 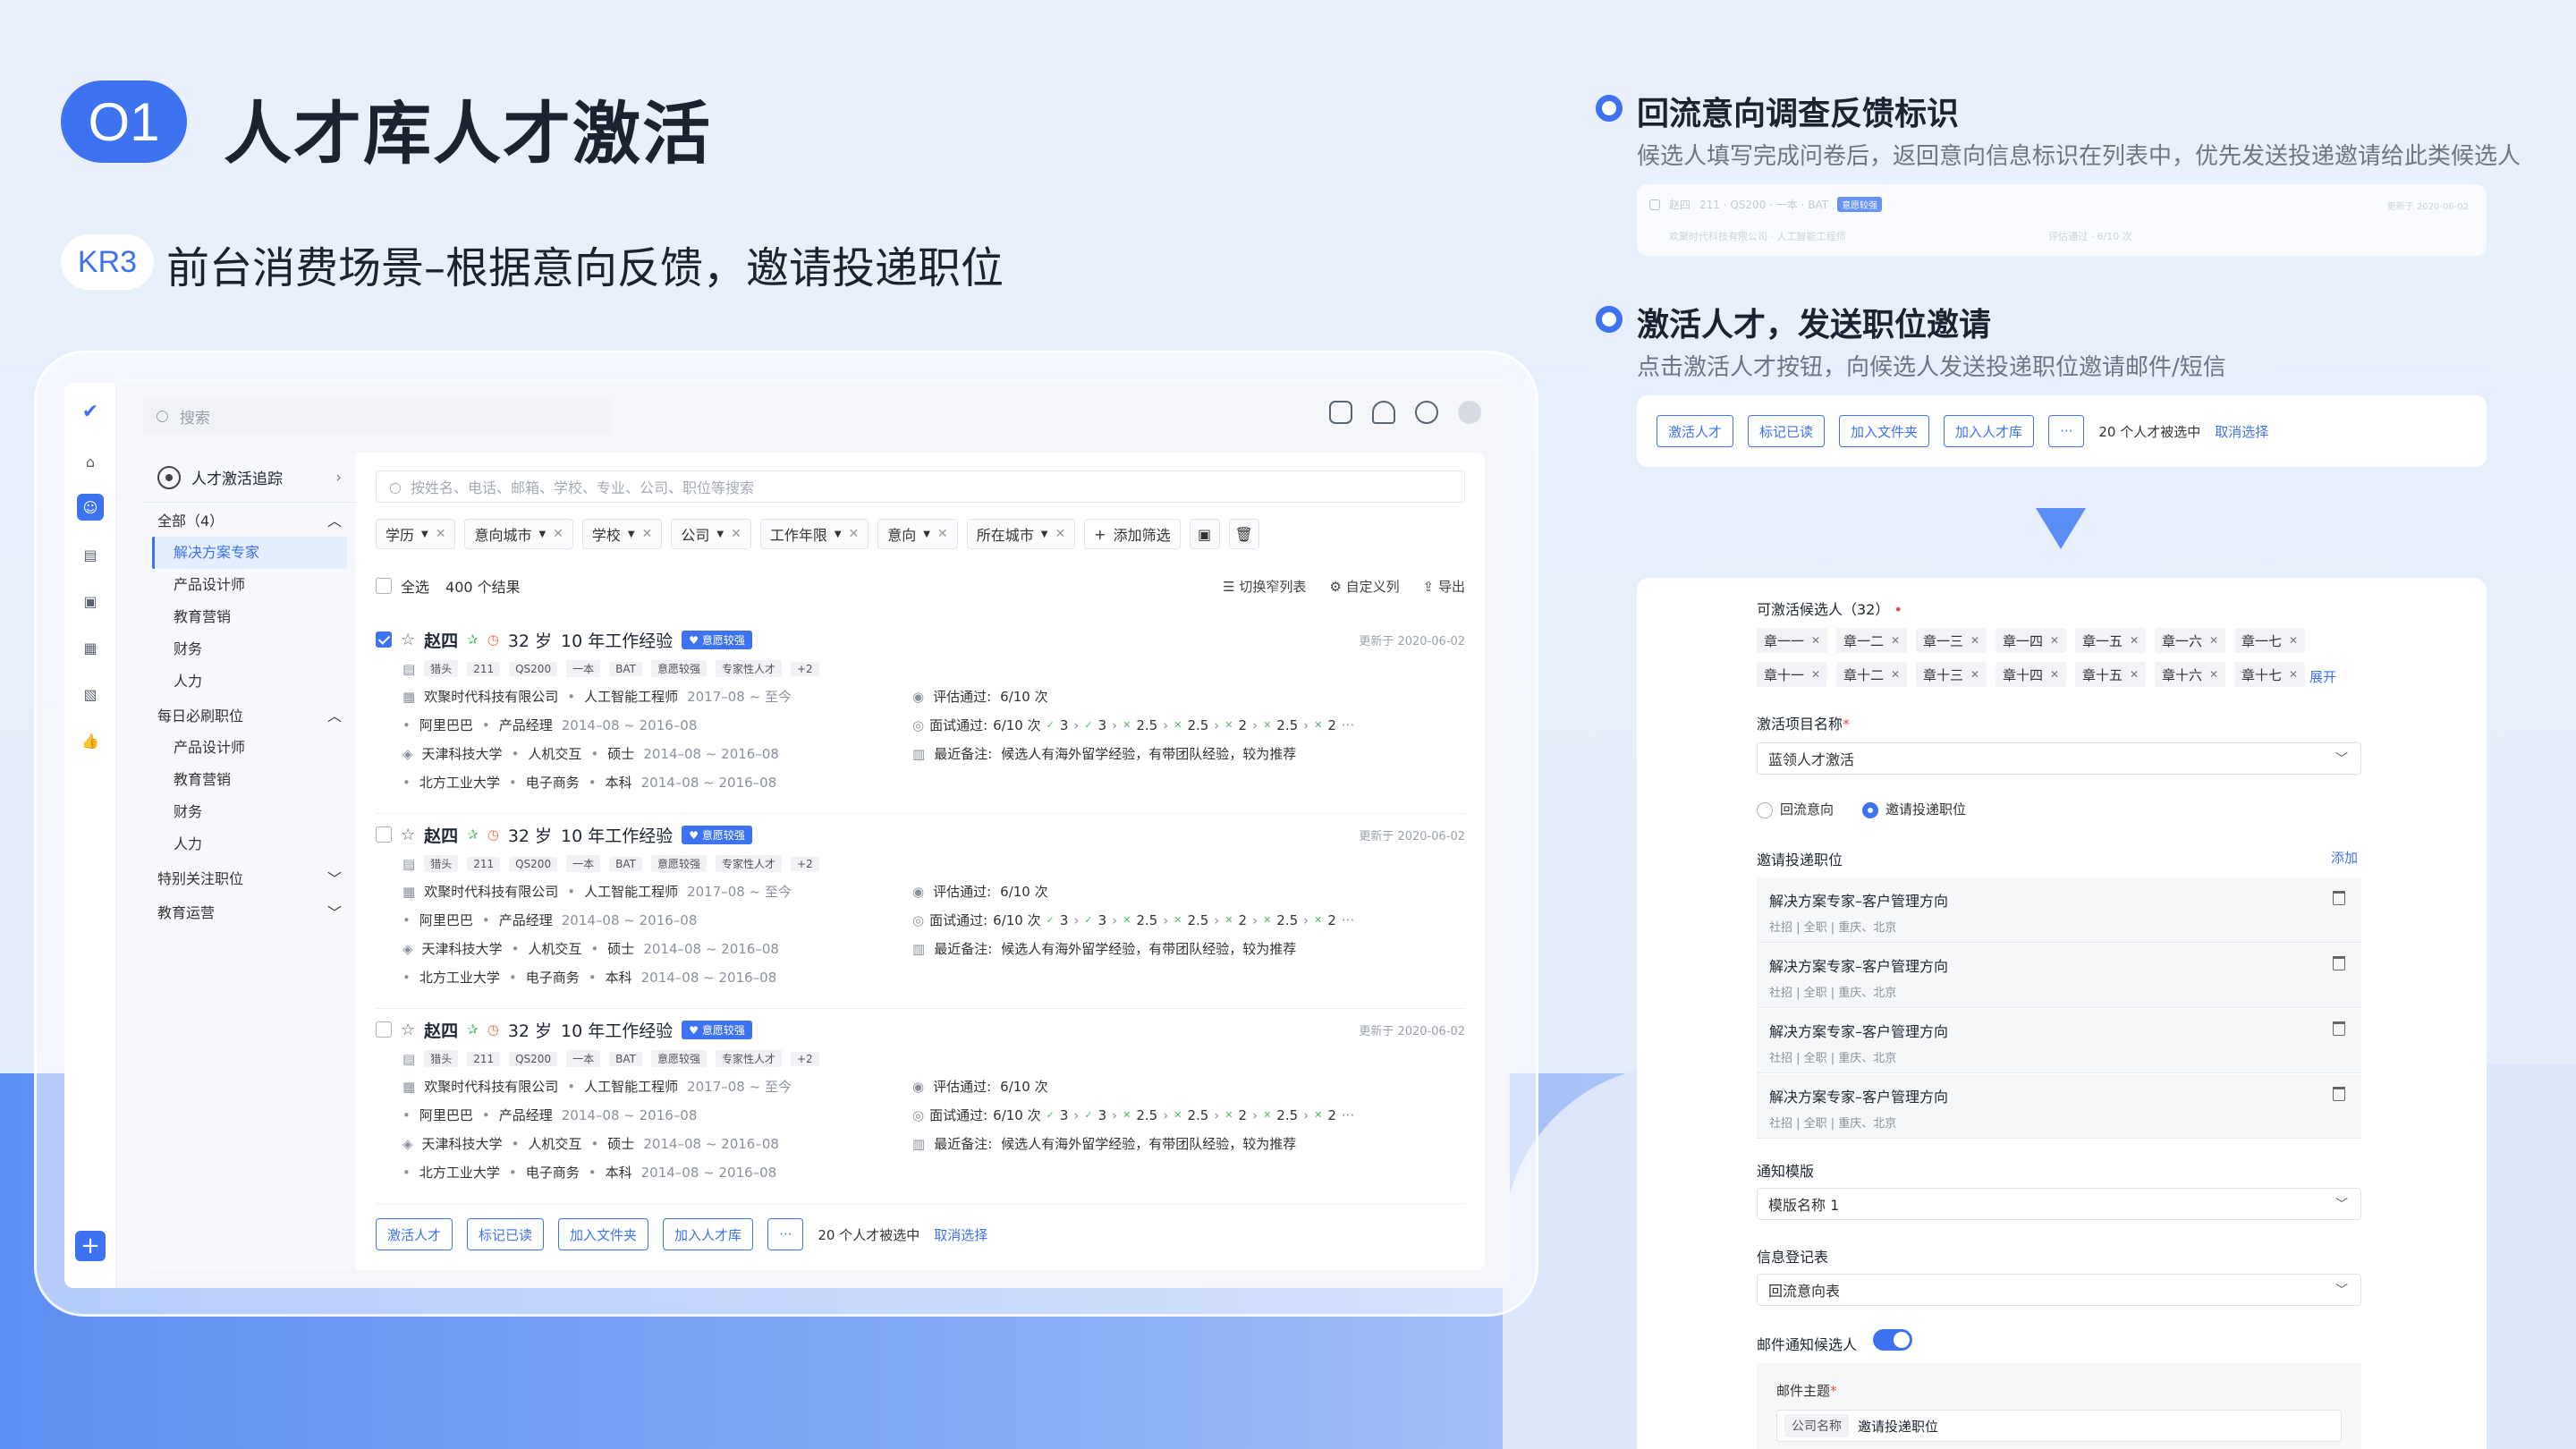 I want to click on headset-icon, so click(x=1383, y=412).